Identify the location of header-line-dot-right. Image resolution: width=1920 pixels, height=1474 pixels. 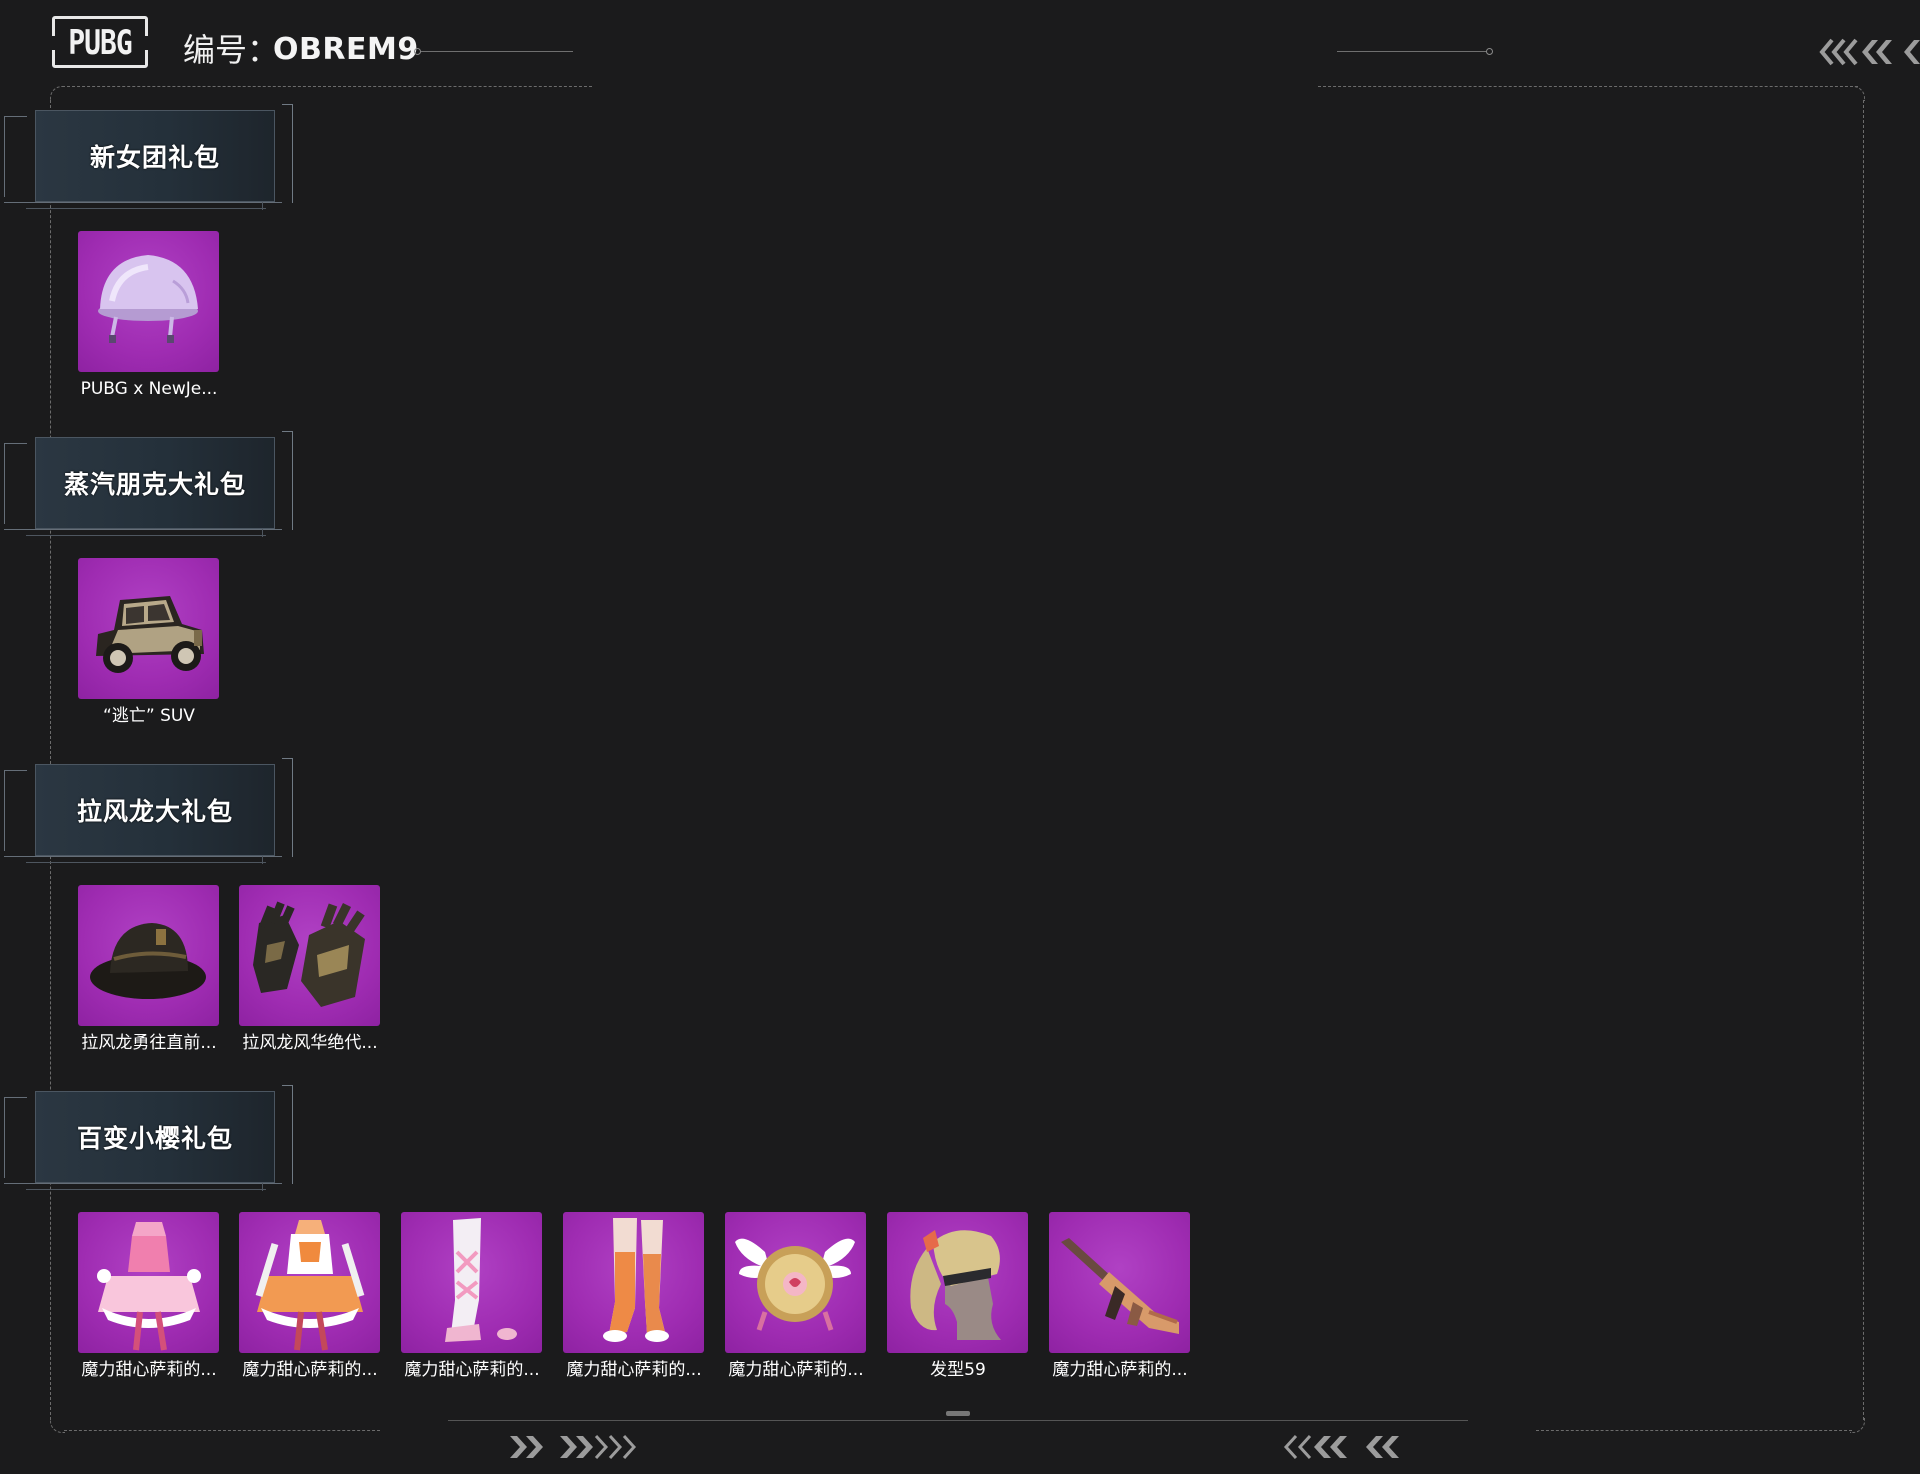
(1489, 51).